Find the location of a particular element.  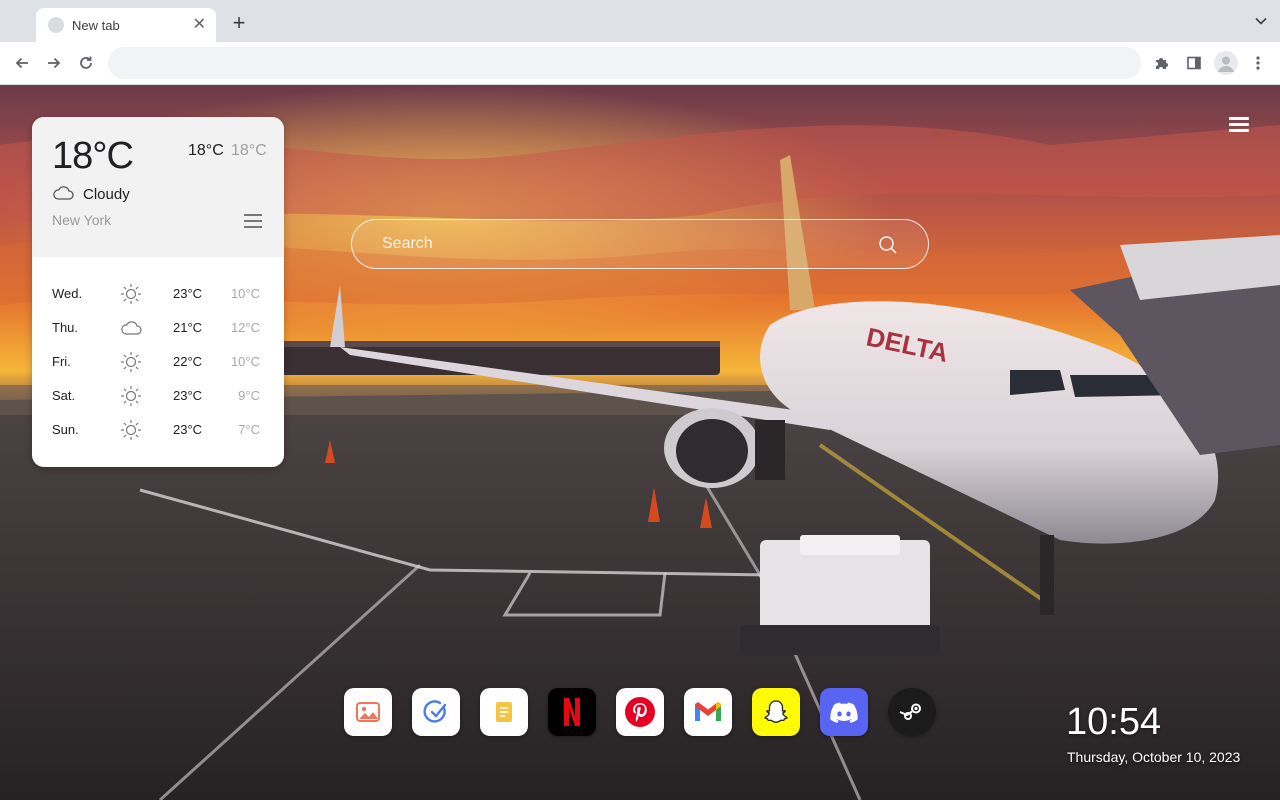

forward-button is located at coordinates (54, 63).